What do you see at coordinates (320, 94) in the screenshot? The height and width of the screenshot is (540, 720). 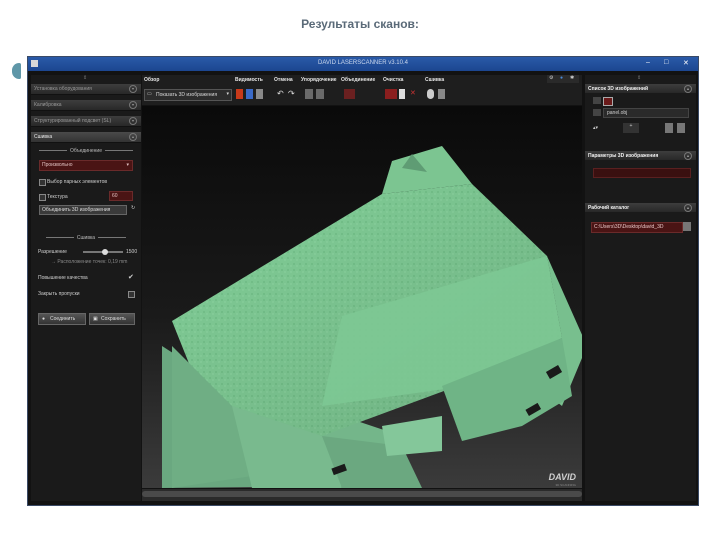 I see `align-icon` at bounding box center [320, 94].